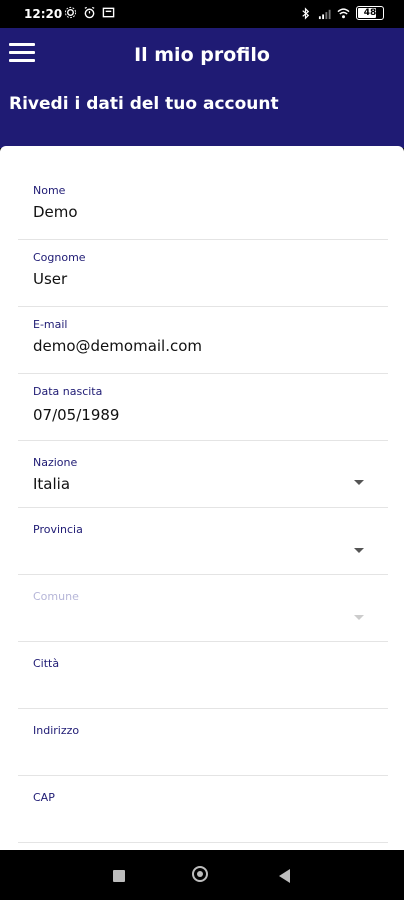  What do you see at coordinates (76, 415) in the screenshot?
I see `field-value: 07/05/1989` at bounding box center [76, 415].